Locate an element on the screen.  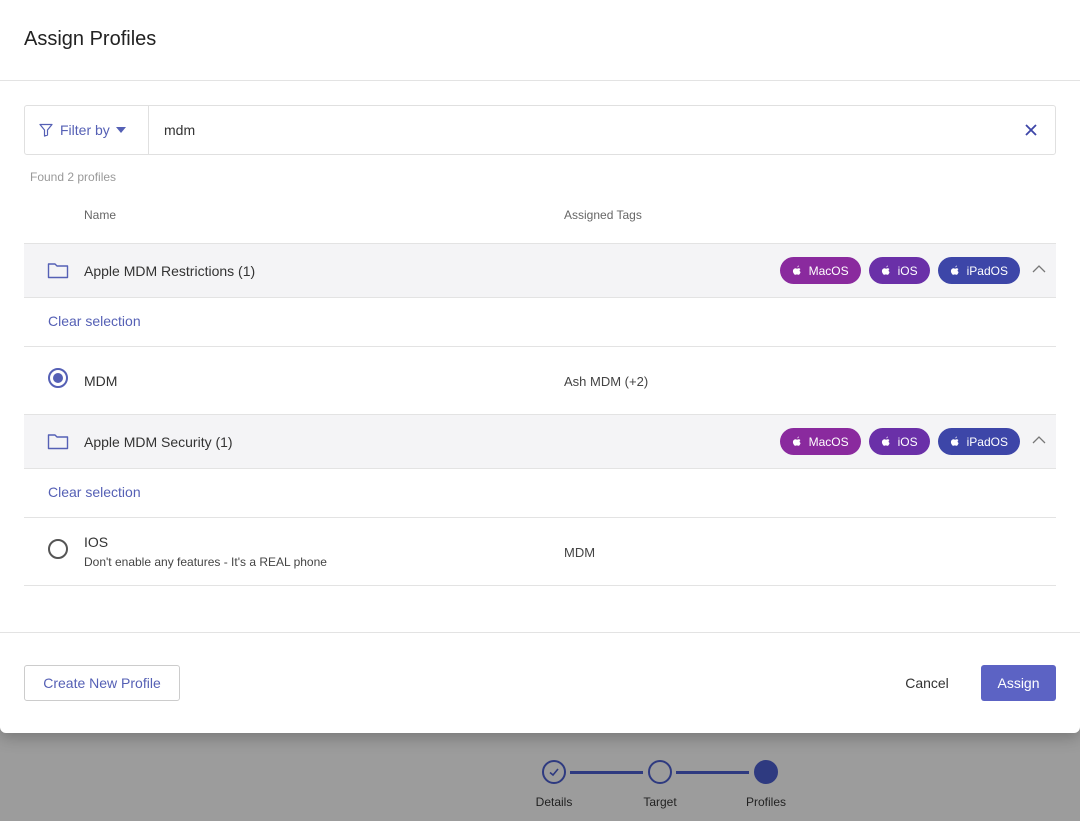
wizard-stepper: Details Target Profiles is located at coordinates (540, 788).